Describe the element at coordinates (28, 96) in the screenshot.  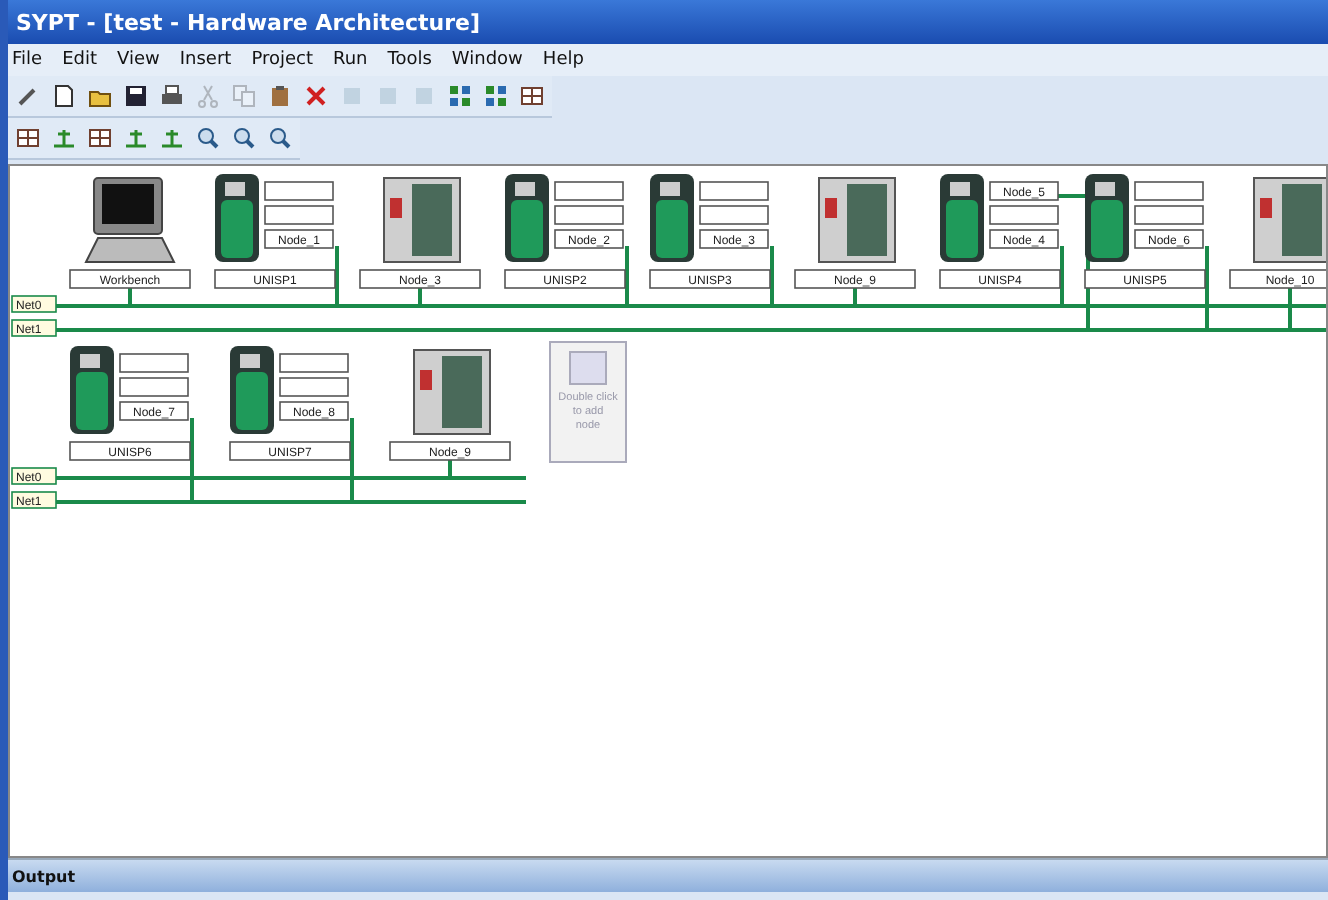
I see `wand-icon` at that location.